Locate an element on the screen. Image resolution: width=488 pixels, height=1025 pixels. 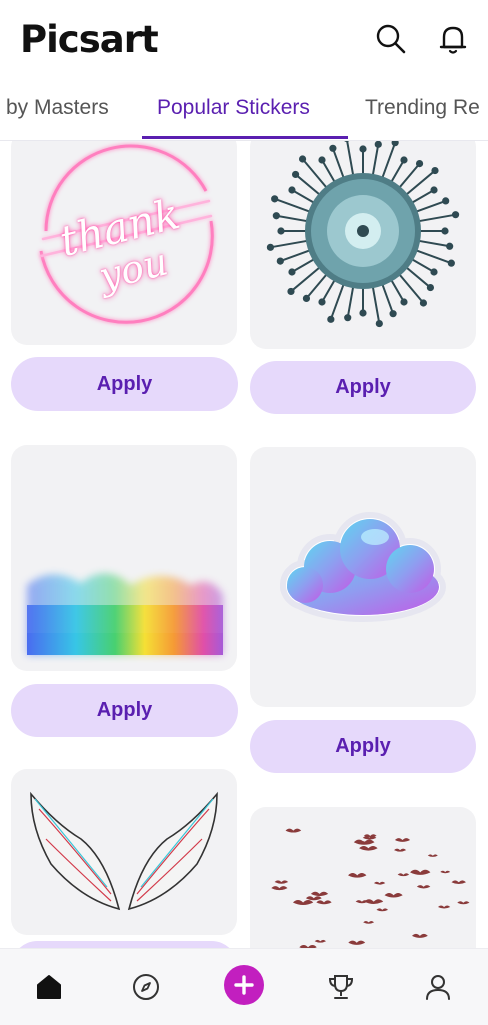
wings-sticker is located at coordinates (124, 852).